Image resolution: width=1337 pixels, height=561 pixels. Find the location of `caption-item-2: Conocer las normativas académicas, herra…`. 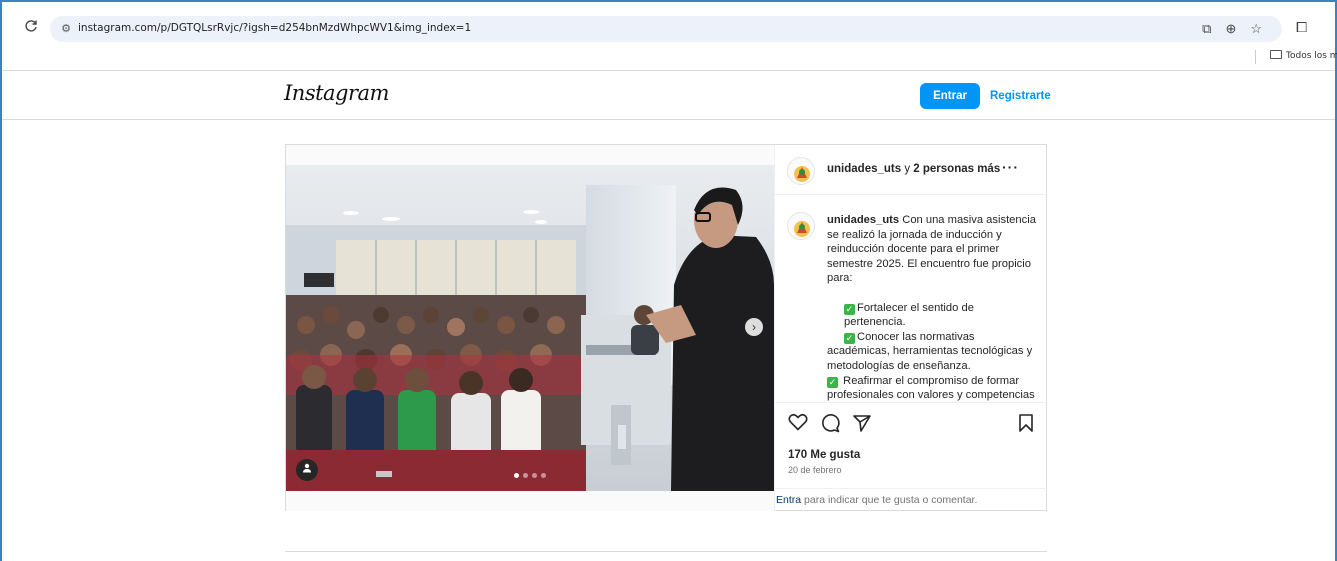

caption-item-2: Conocer las normativas académicas, herra… is located at coordinates (930, 351).